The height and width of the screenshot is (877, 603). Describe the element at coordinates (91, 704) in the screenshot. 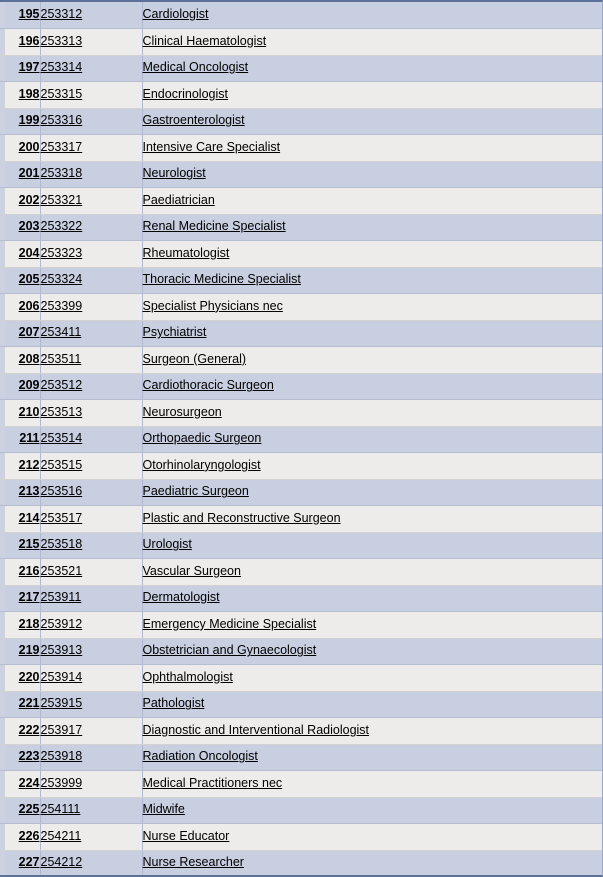

I see `anzsco-code-cell: 253915` at that location.